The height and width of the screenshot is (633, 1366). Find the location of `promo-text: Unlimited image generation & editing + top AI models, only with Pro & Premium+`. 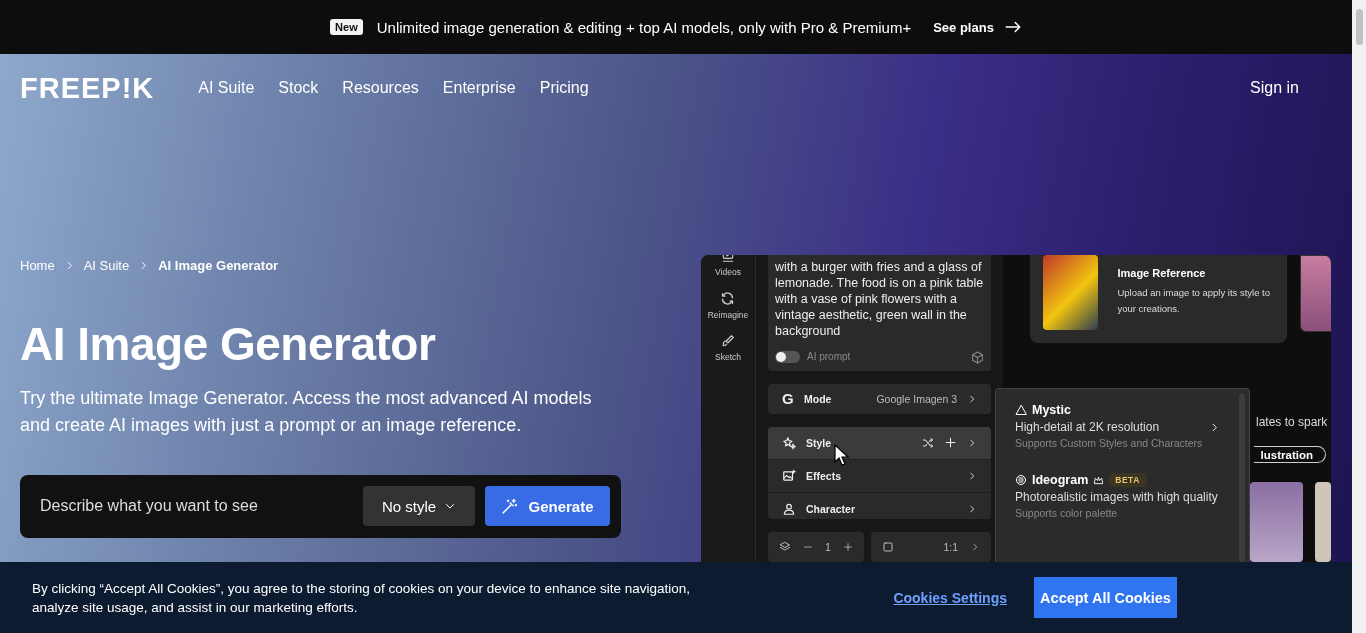

promo-text: Unlimited image generation & editing + top AI models, only with Pro & Premium+ is located at coordinates (644, 27).